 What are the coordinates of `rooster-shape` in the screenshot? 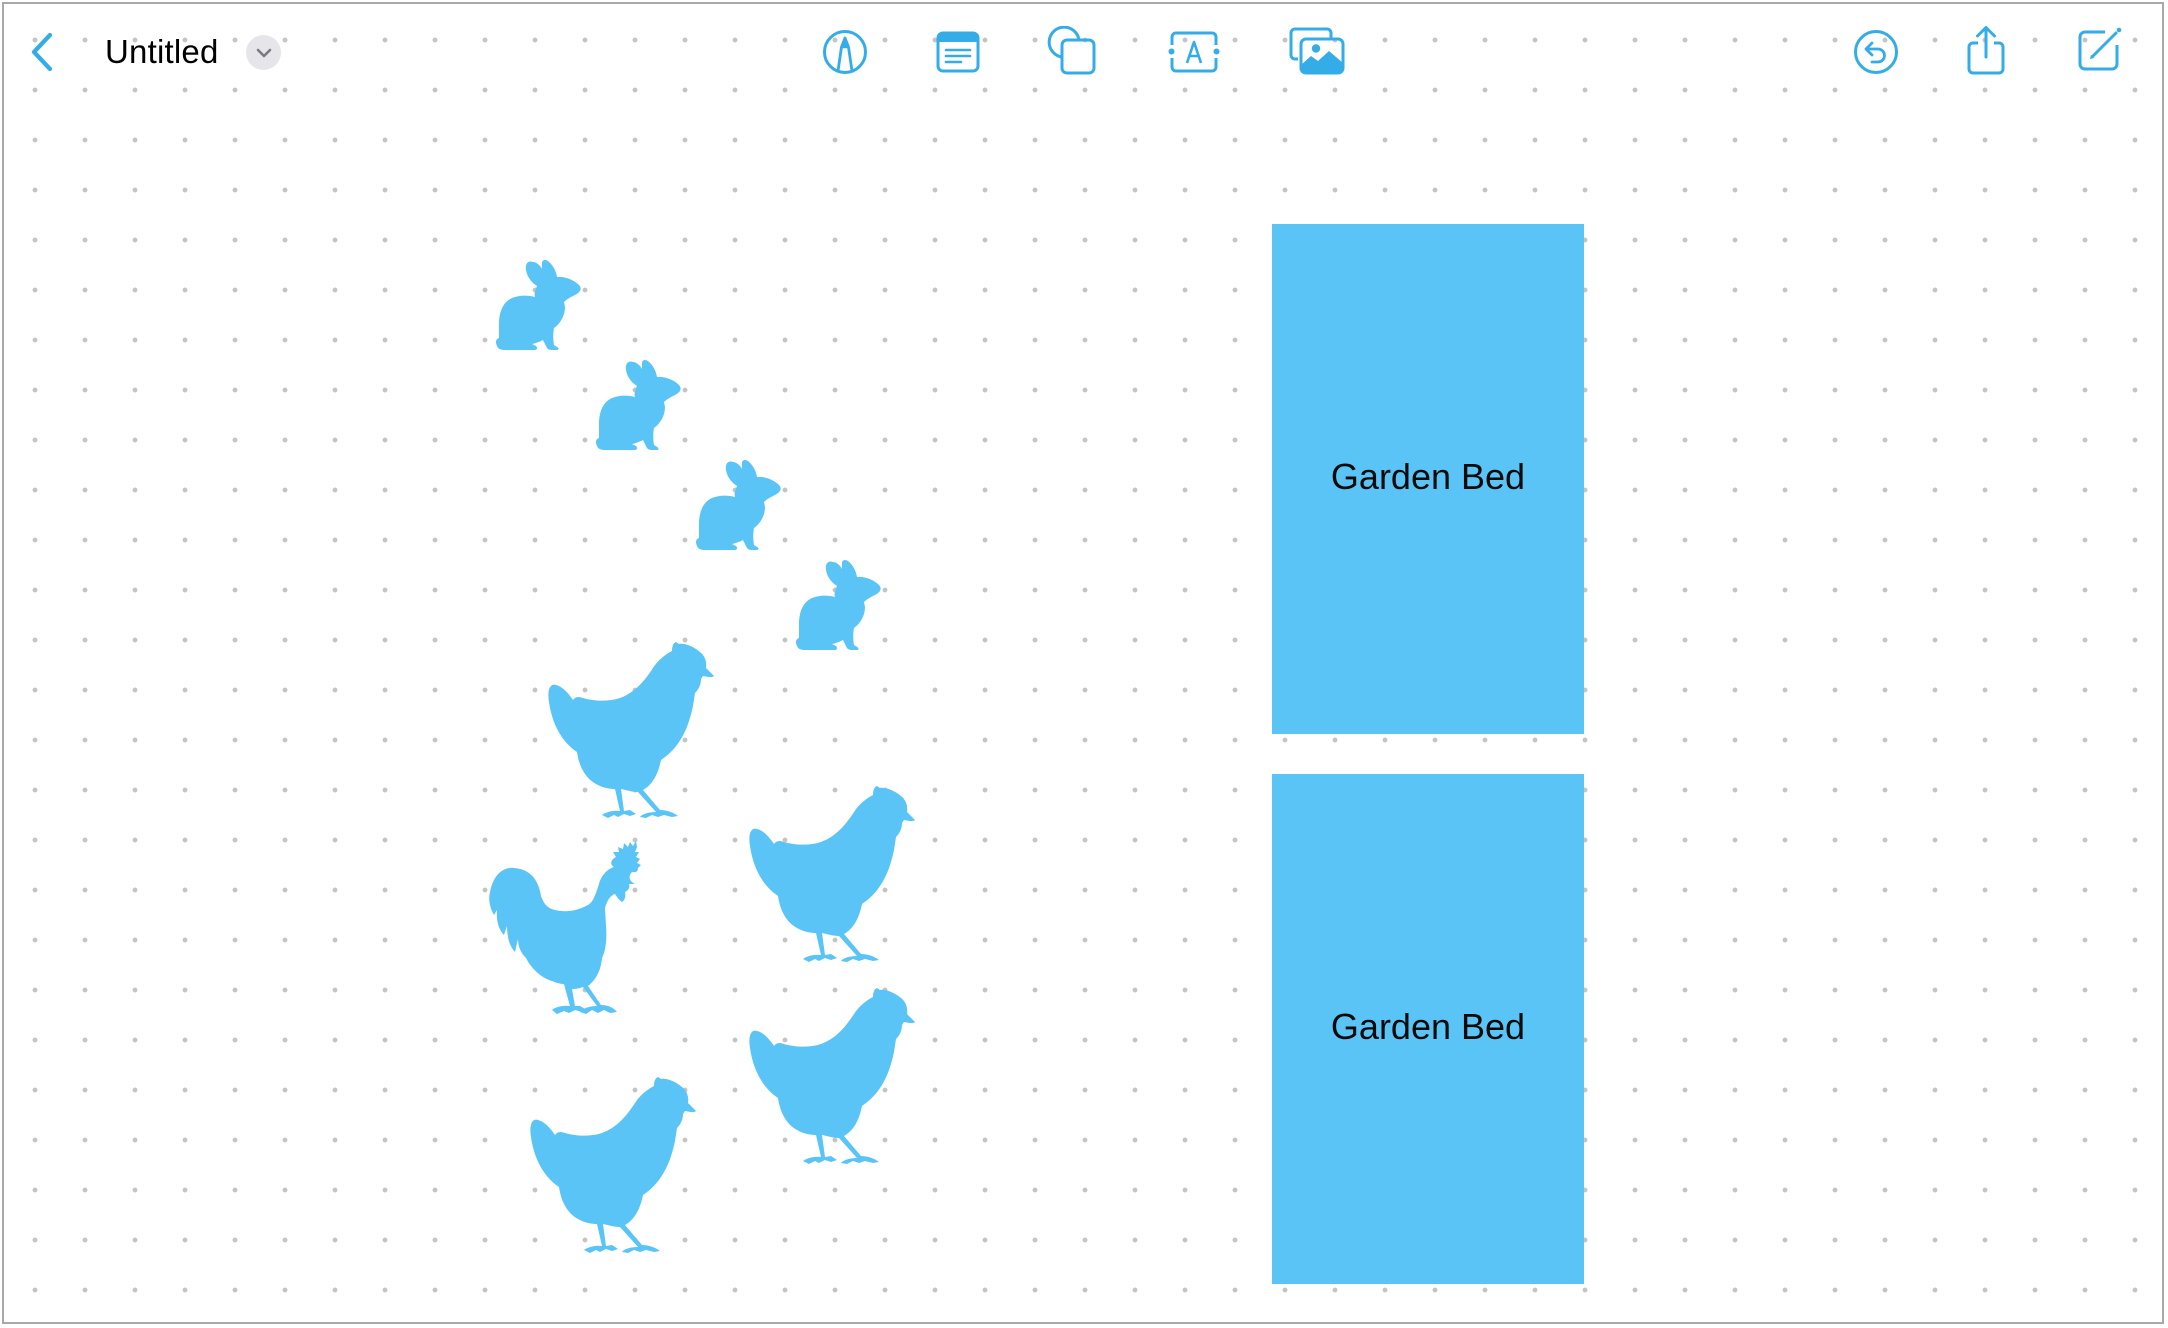 It's located at (580, 926).